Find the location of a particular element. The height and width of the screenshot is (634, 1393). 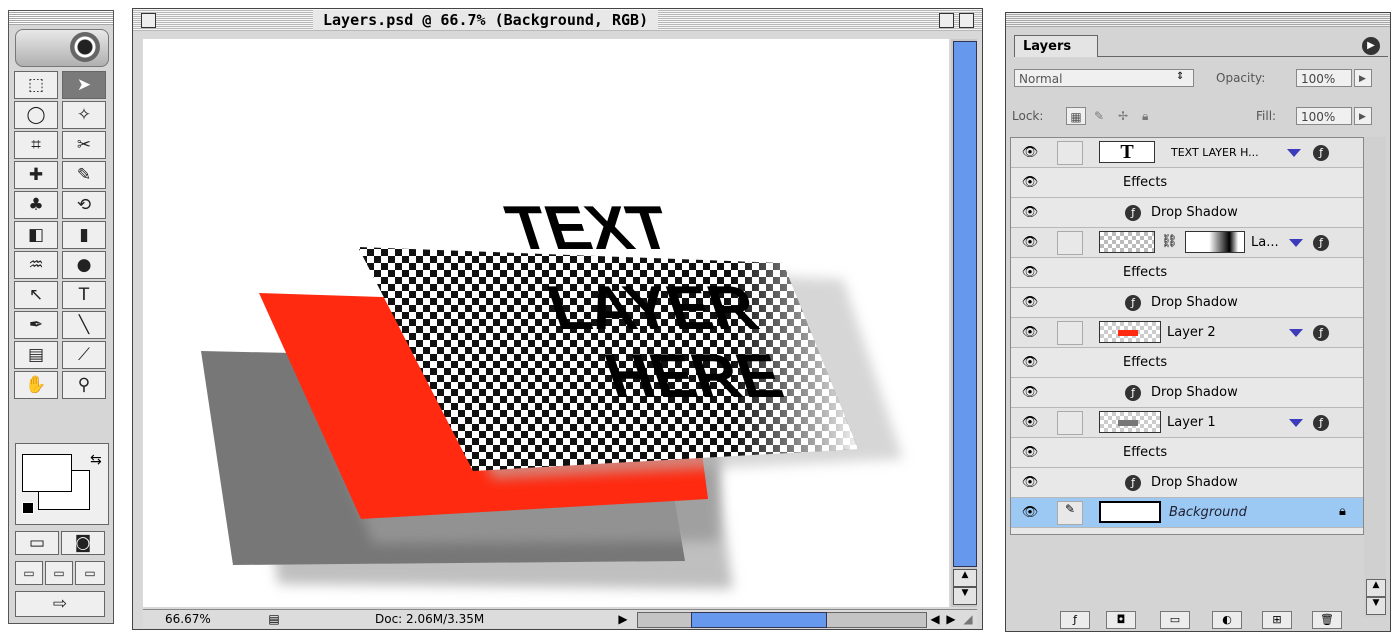

path-selection-tool: ↖ is located at coordinates (36, 295).